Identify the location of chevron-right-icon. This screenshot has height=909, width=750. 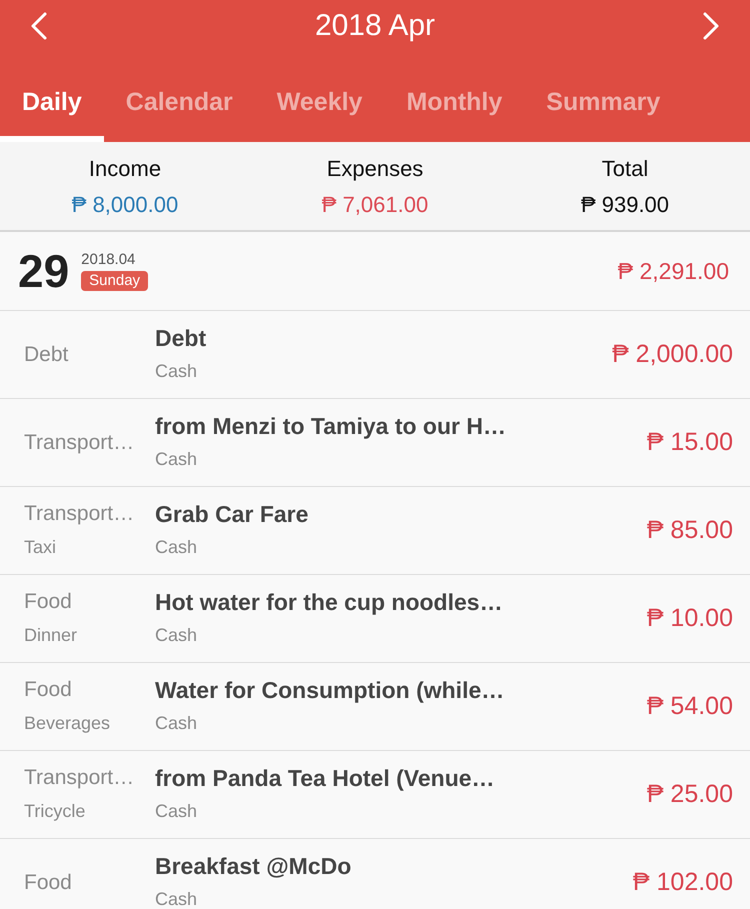
(711, 26).